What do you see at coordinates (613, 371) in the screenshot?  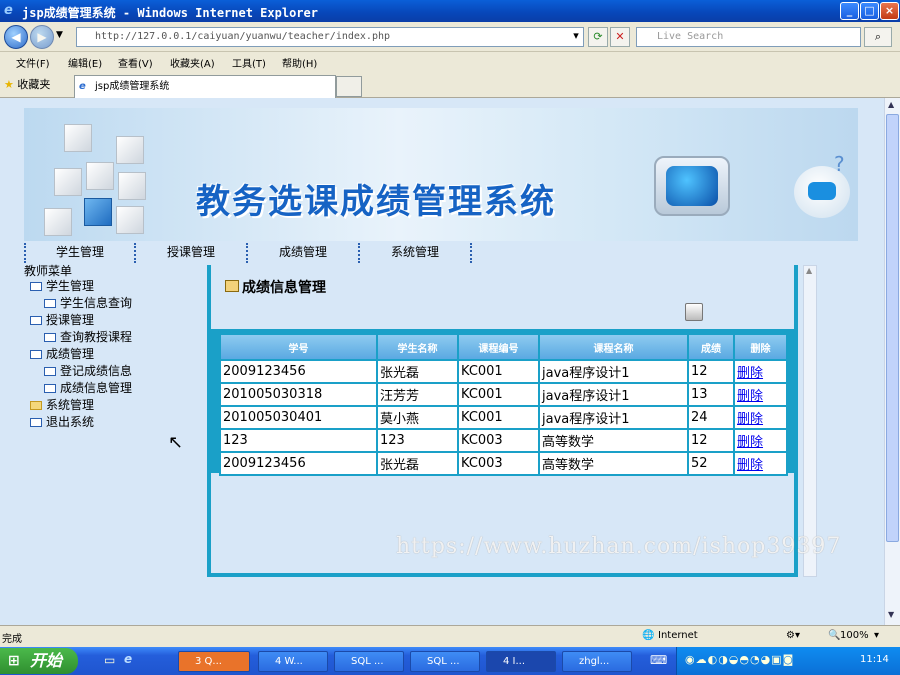 I see `cell-course-name: java程序设计1` at bounding box center [613, 371].